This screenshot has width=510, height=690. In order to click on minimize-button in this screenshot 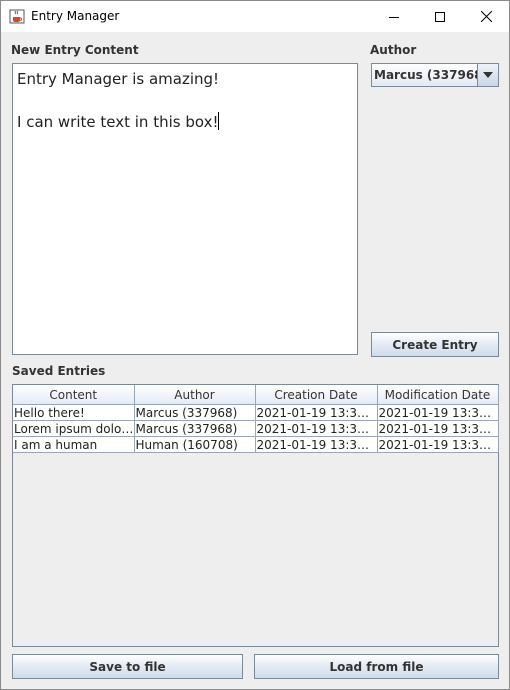, I will do `click(394, 16)`.